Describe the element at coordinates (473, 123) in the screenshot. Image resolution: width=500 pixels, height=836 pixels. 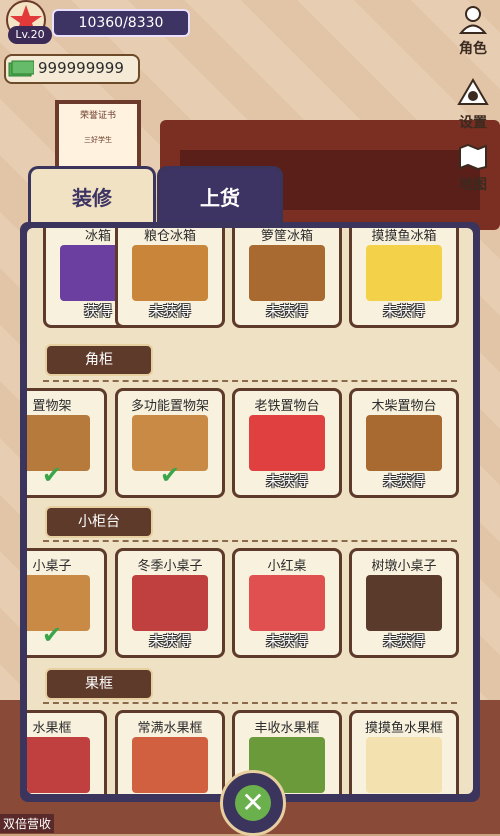
I see `settings-label: 设置` at that location.